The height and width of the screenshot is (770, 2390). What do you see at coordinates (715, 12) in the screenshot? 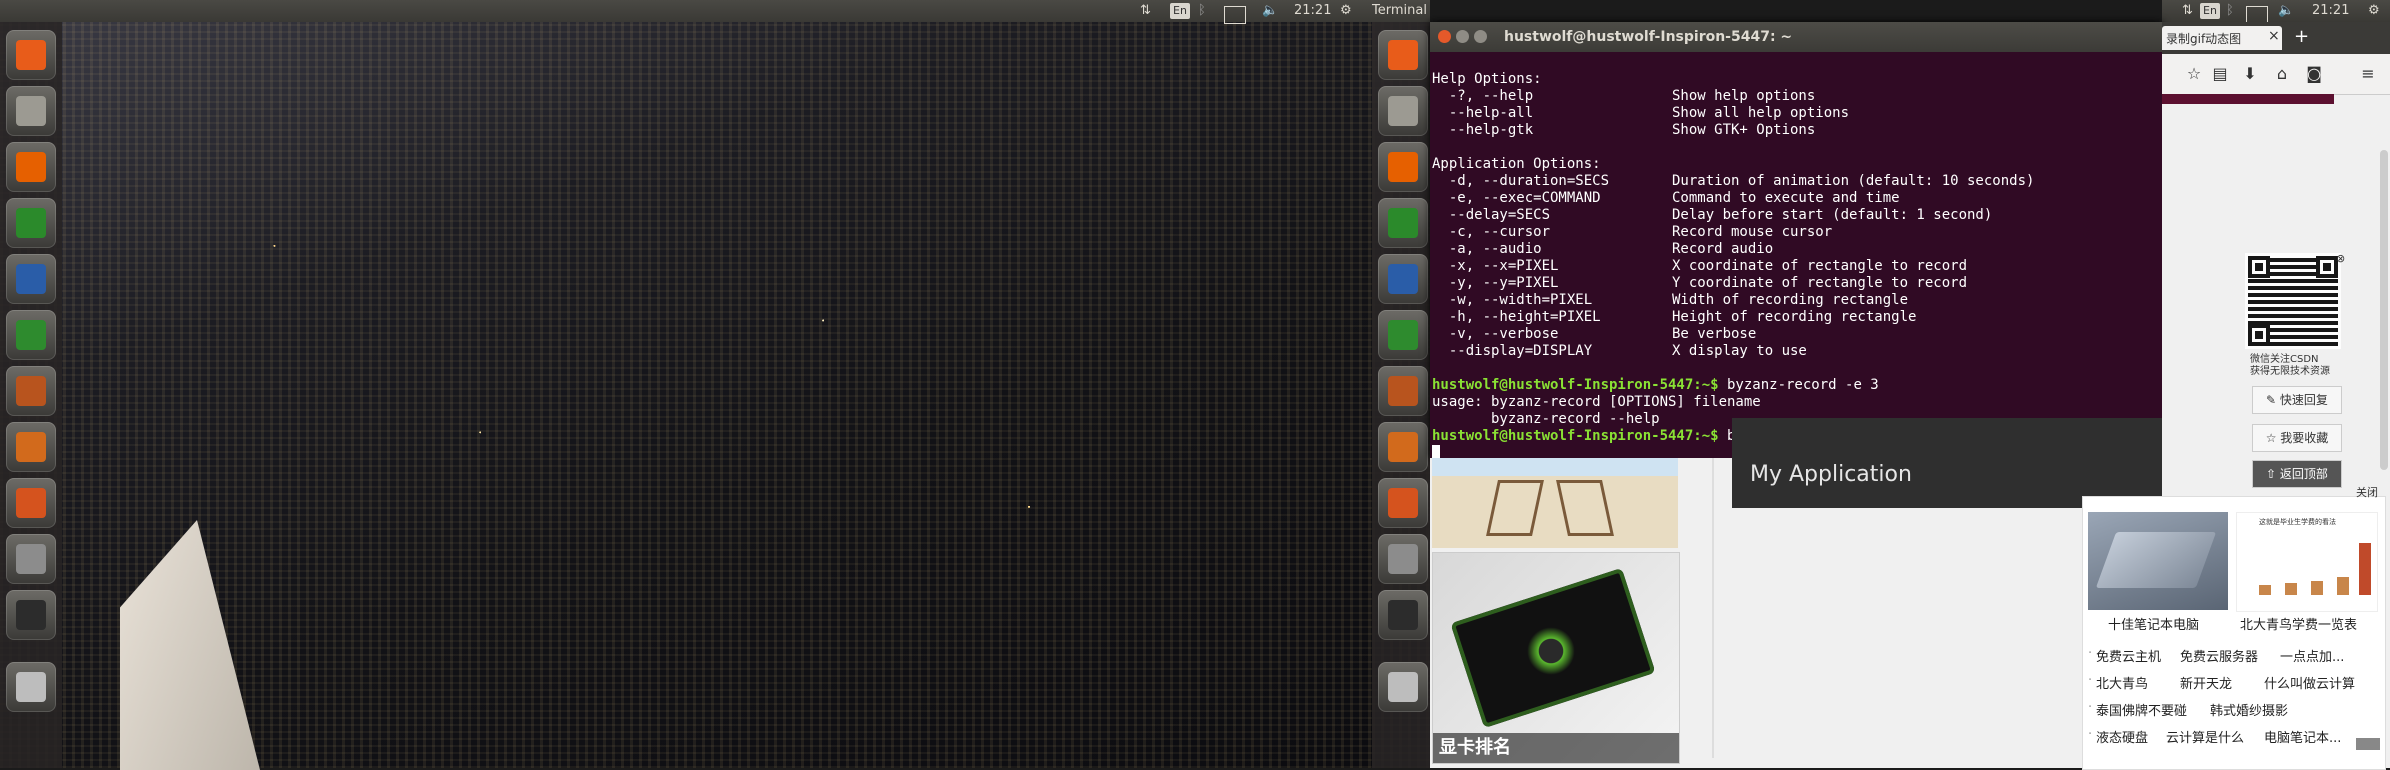
I see `top-panel-left: ⇅ En ᛒ 🔈 21:21 ⚙ Terminal` at bounding box center [715, 12].